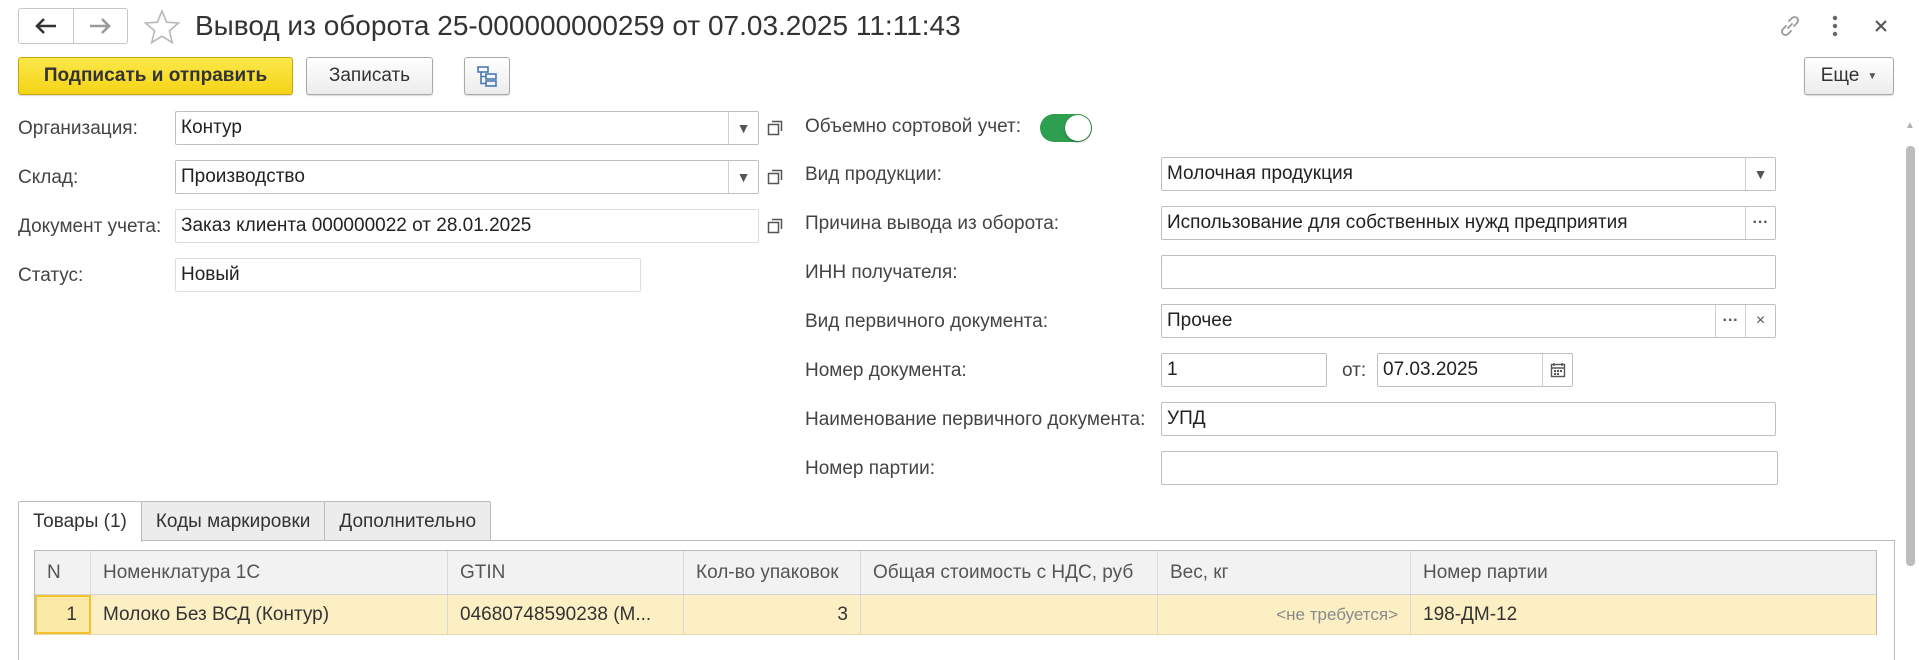 This screenshot has width=1919, height=660. Describe the element at coordinates (1468, 321) in the screenshot. I see `primary-doc-type-field: Прочее ··· ×` at that location.